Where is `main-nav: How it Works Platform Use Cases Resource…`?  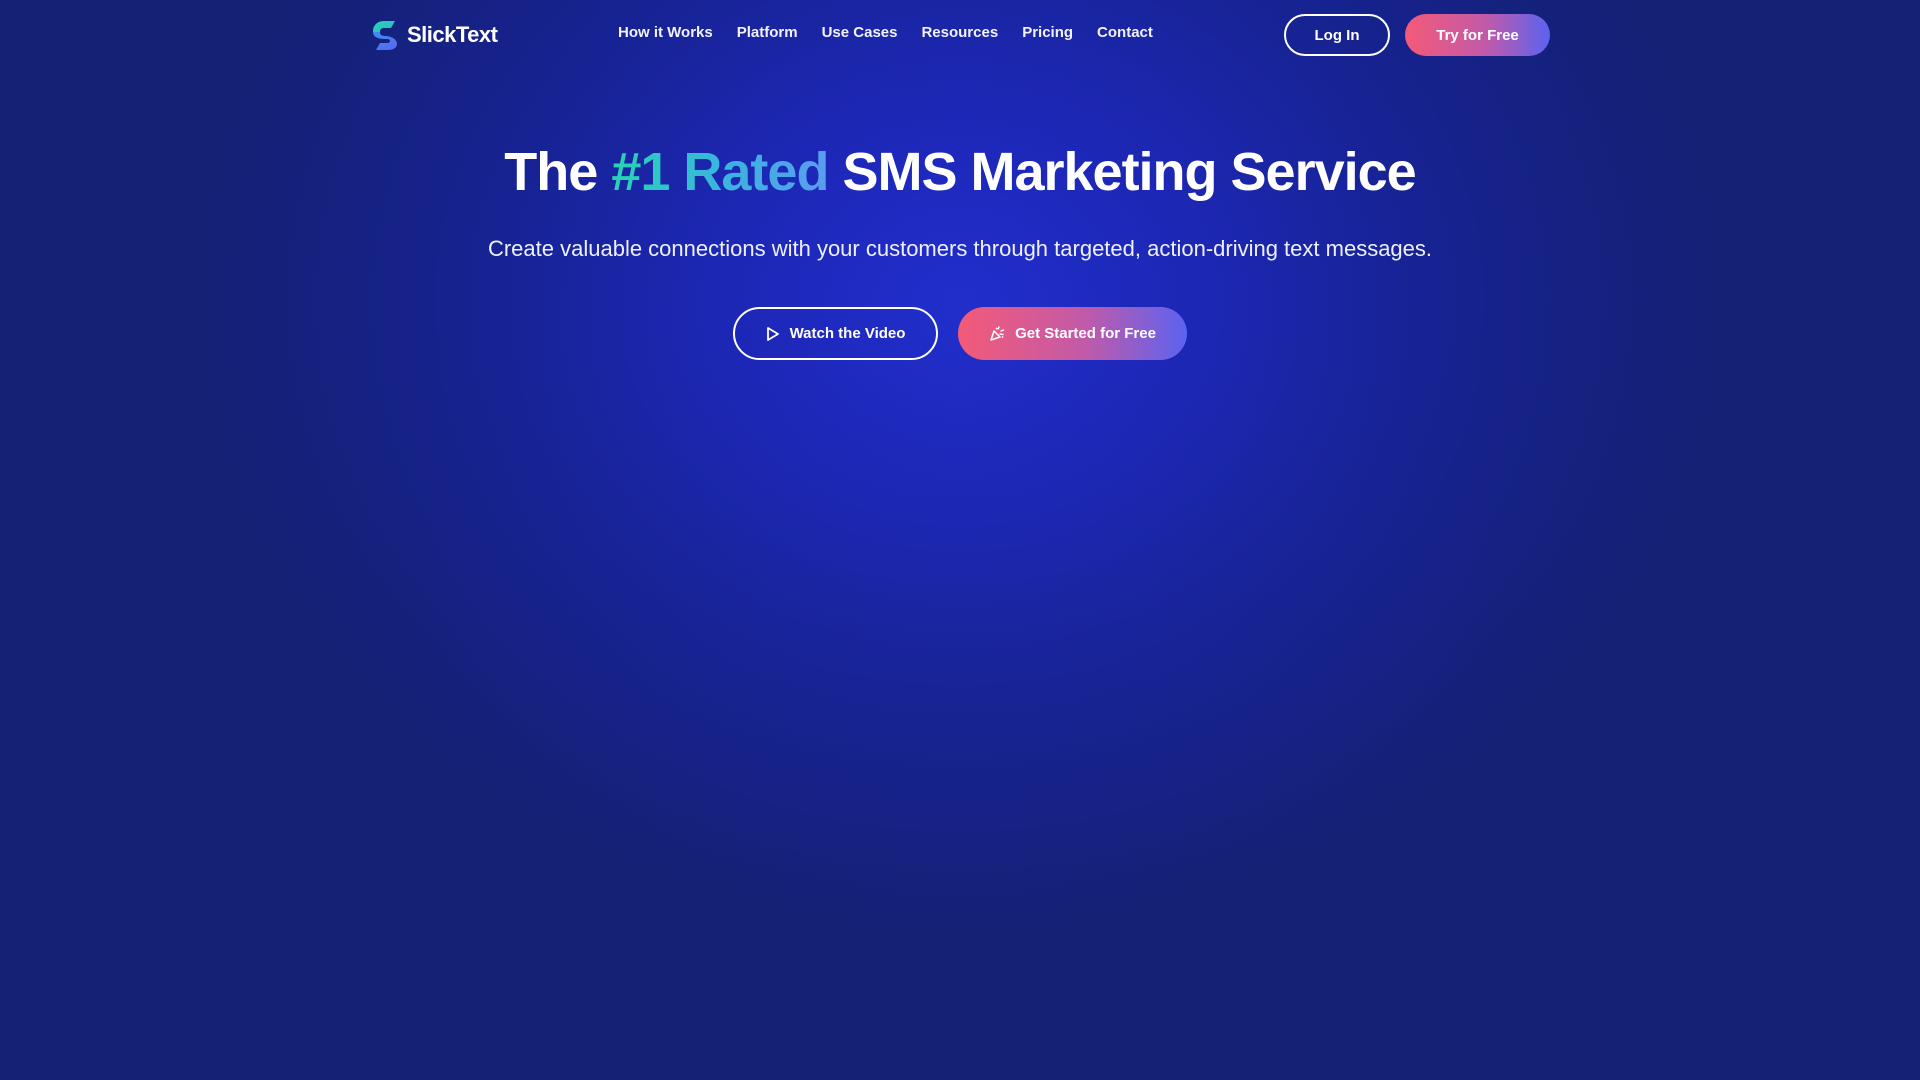 main-nav: How it Works Platform Use Cases Resource… is located at coordinates (885, 32).